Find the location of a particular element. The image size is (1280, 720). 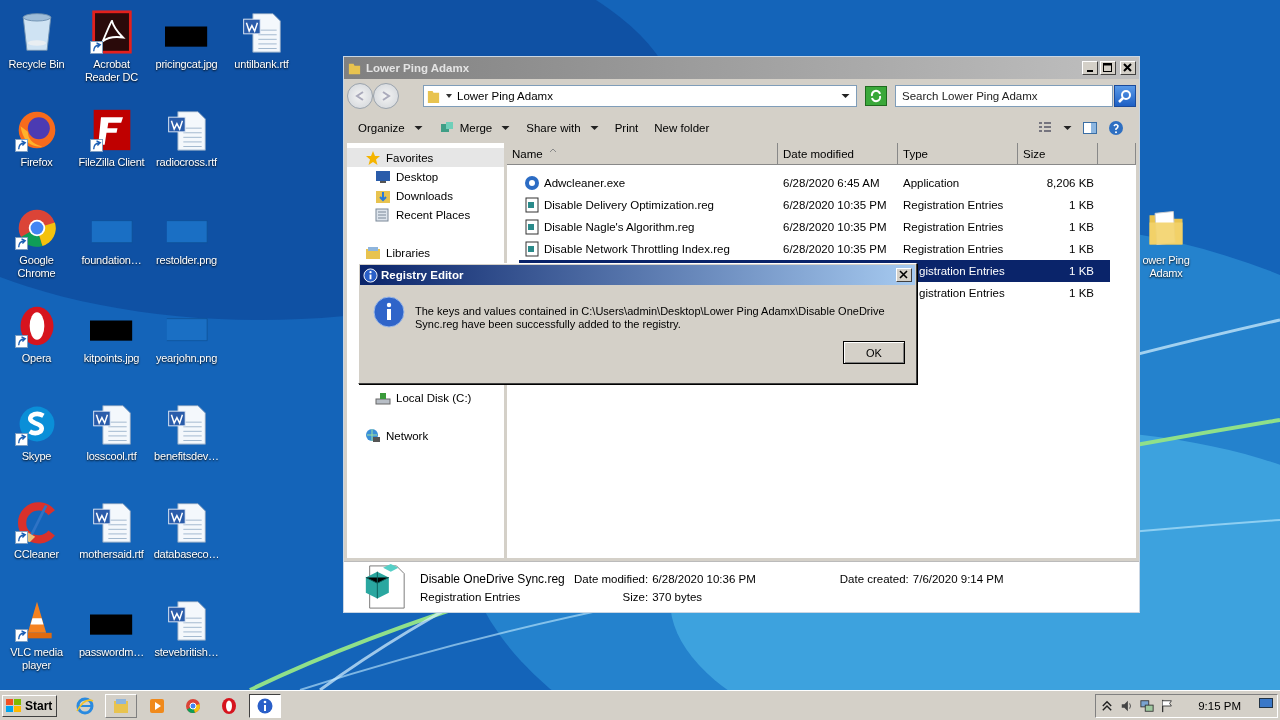

nav-item: Downloads is located at coordinates (425, 195).